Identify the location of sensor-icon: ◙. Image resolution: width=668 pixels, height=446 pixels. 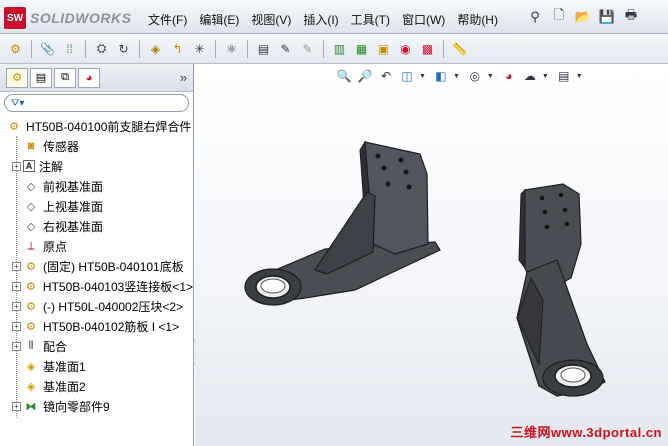
(31, 146).